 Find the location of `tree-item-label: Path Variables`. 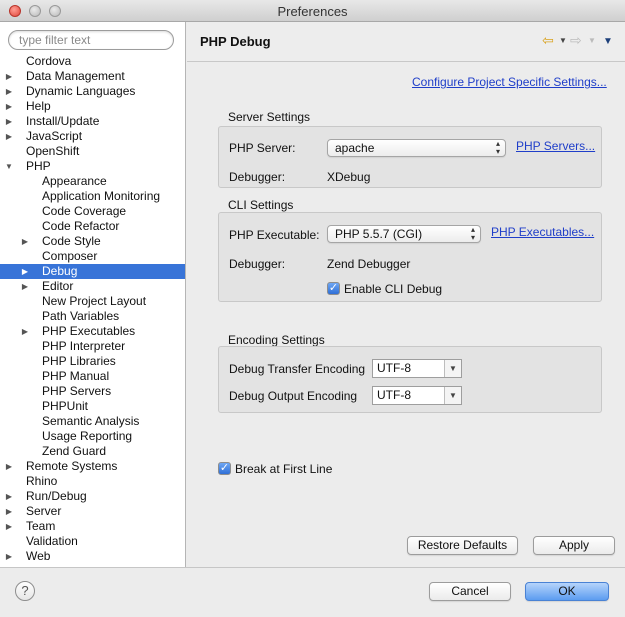

tree-item-label: Path Variables is located at coordinates (81, 316).